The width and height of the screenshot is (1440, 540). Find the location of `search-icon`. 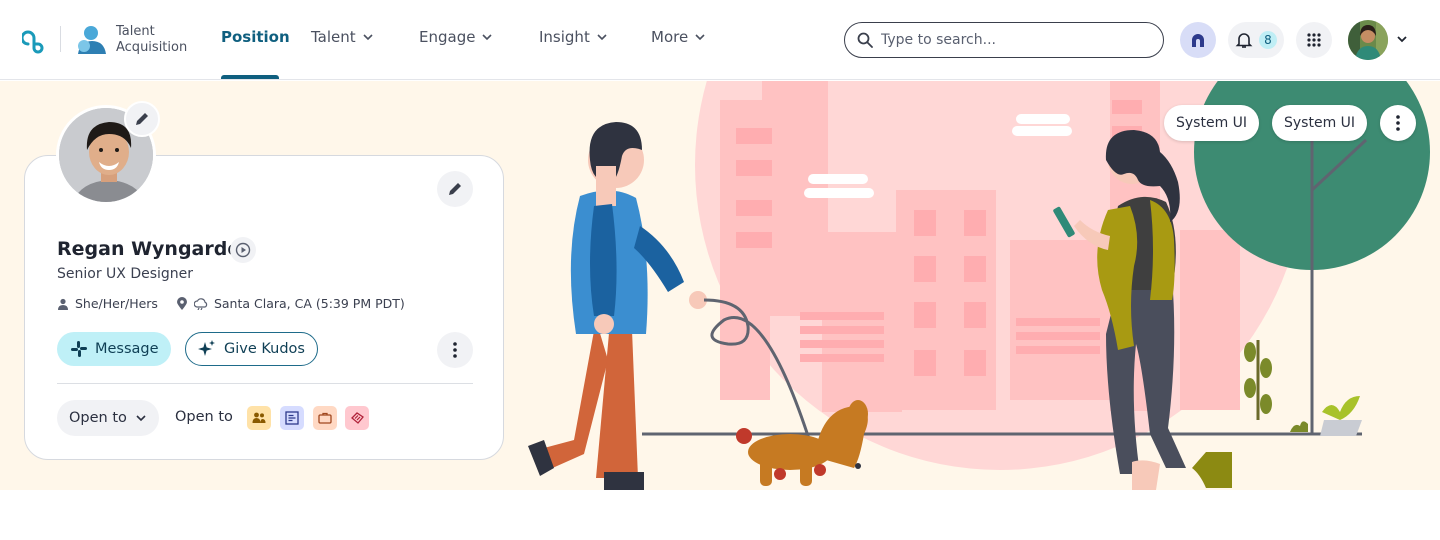

search-icon is located at coordinates (865, 40).